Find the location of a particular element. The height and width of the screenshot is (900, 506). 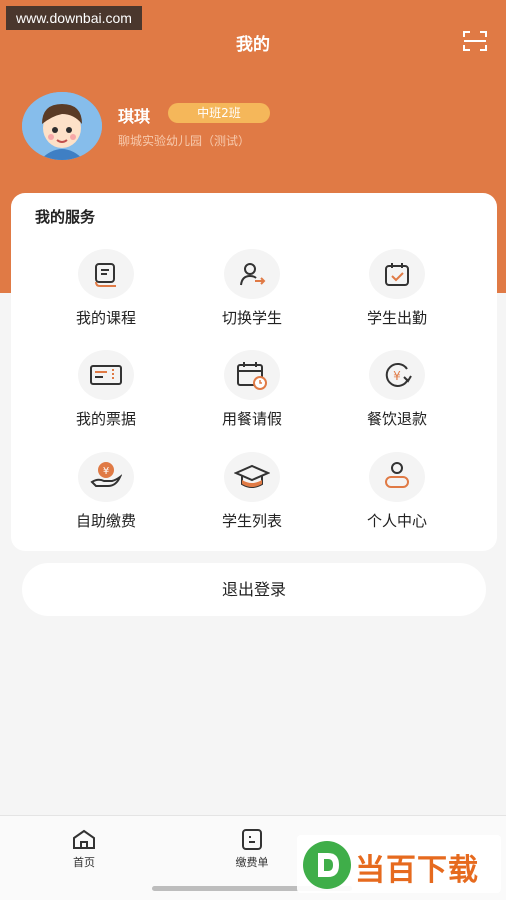

service-meal-leave: 用餐请假 is located at coordinates (252, 395).